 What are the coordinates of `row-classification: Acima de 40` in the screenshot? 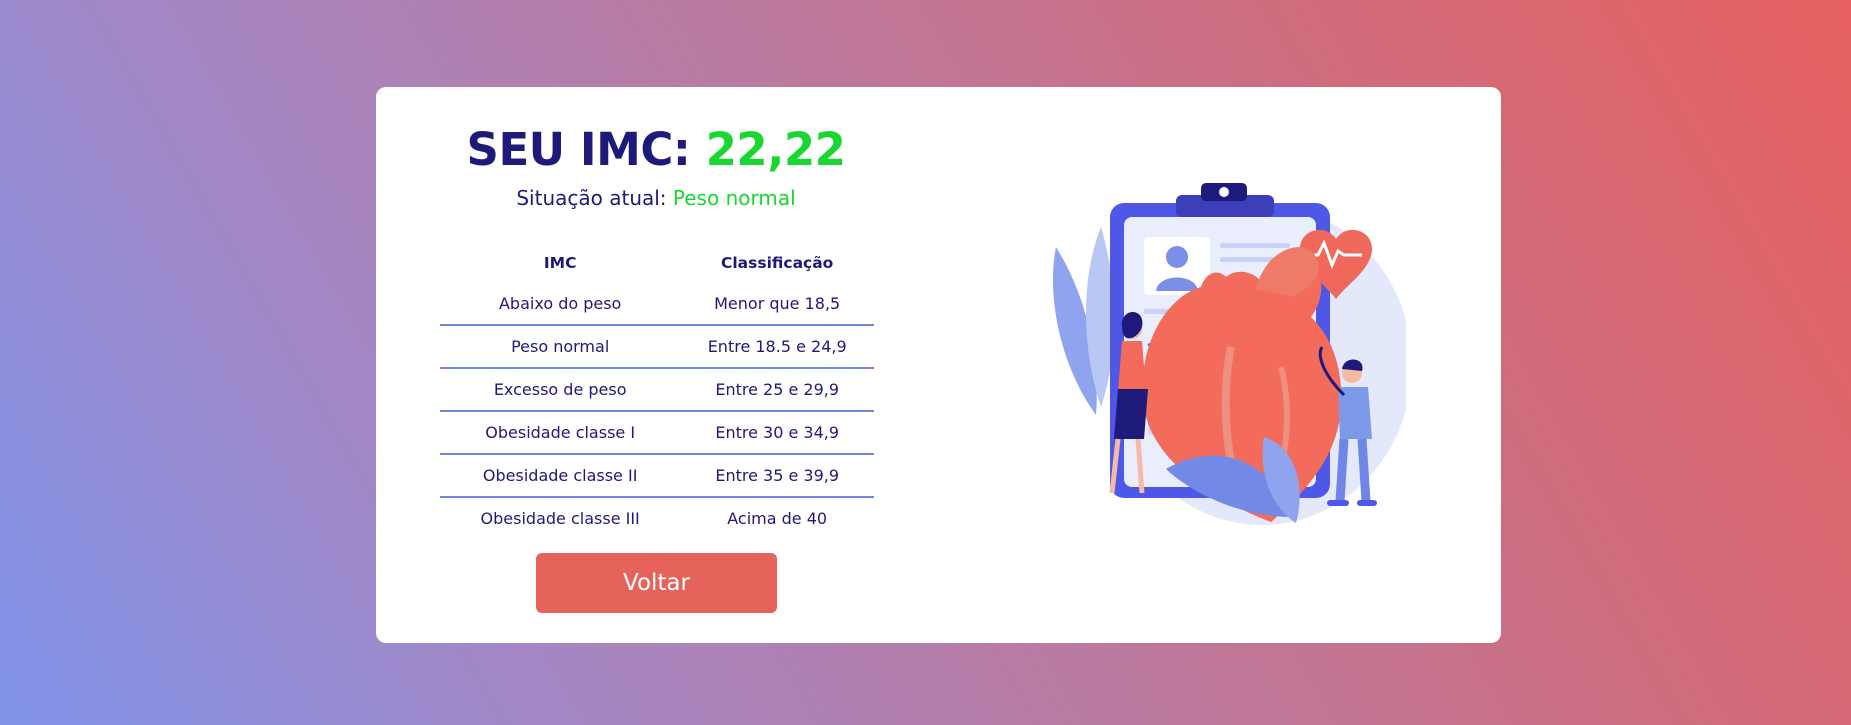 It's located at (777, 518).